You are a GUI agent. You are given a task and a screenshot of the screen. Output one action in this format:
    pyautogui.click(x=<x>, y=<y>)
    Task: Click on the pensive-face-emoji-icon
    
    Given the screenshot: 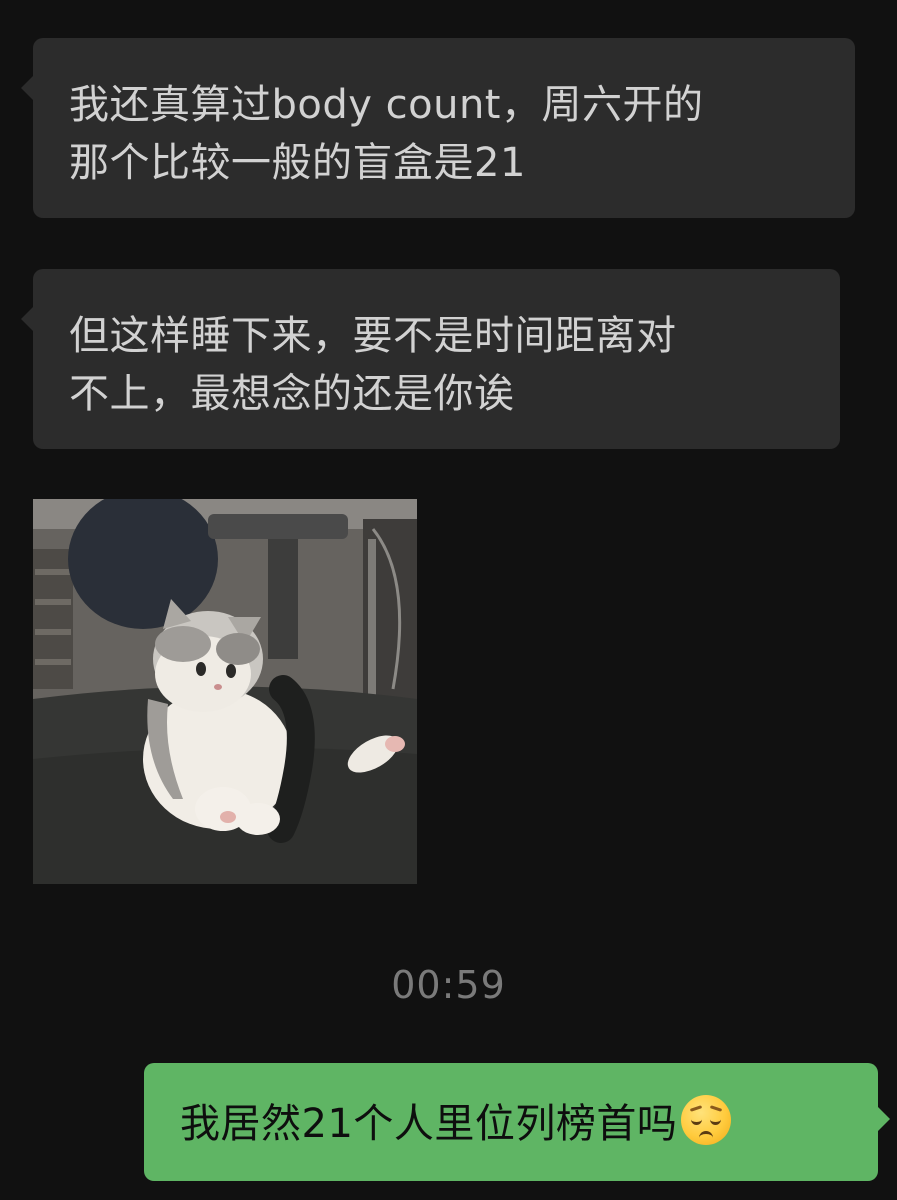 What is the action you would take?
    pyautogui.click(x=706, y=1120)
    